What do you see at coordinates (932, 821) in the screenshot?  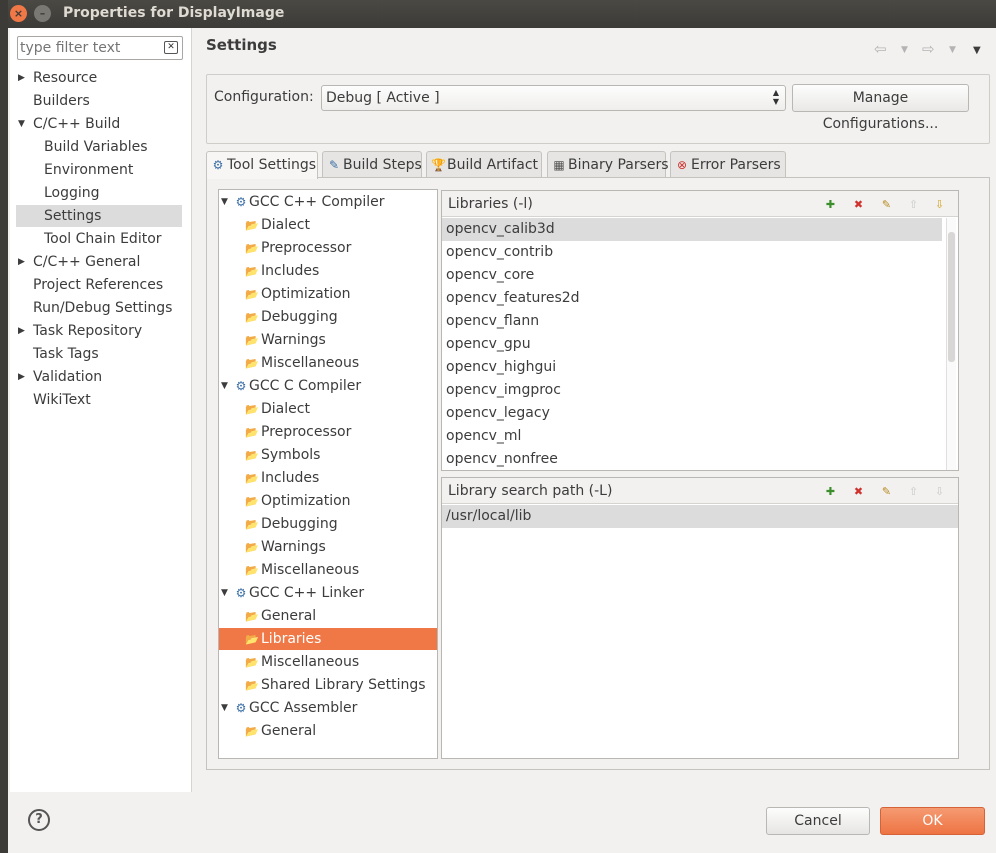 I see `ok-button: OK` at bounding box center [932, 821].